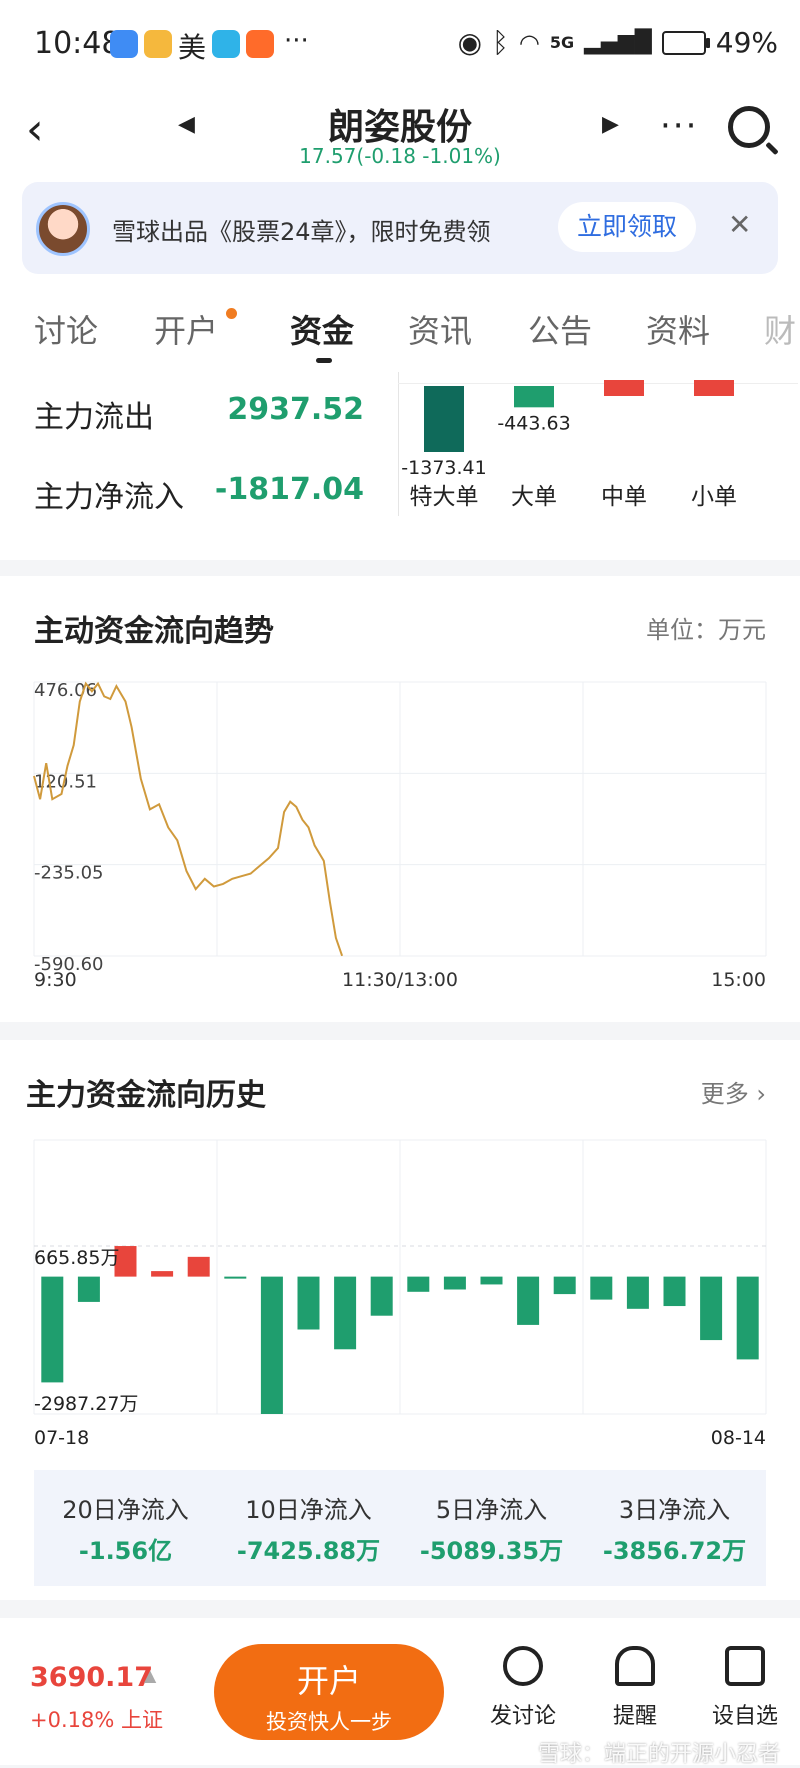  Describe the element at coordinates (260, 44) in the screenshot. I see `sport-app-icon` at that location.